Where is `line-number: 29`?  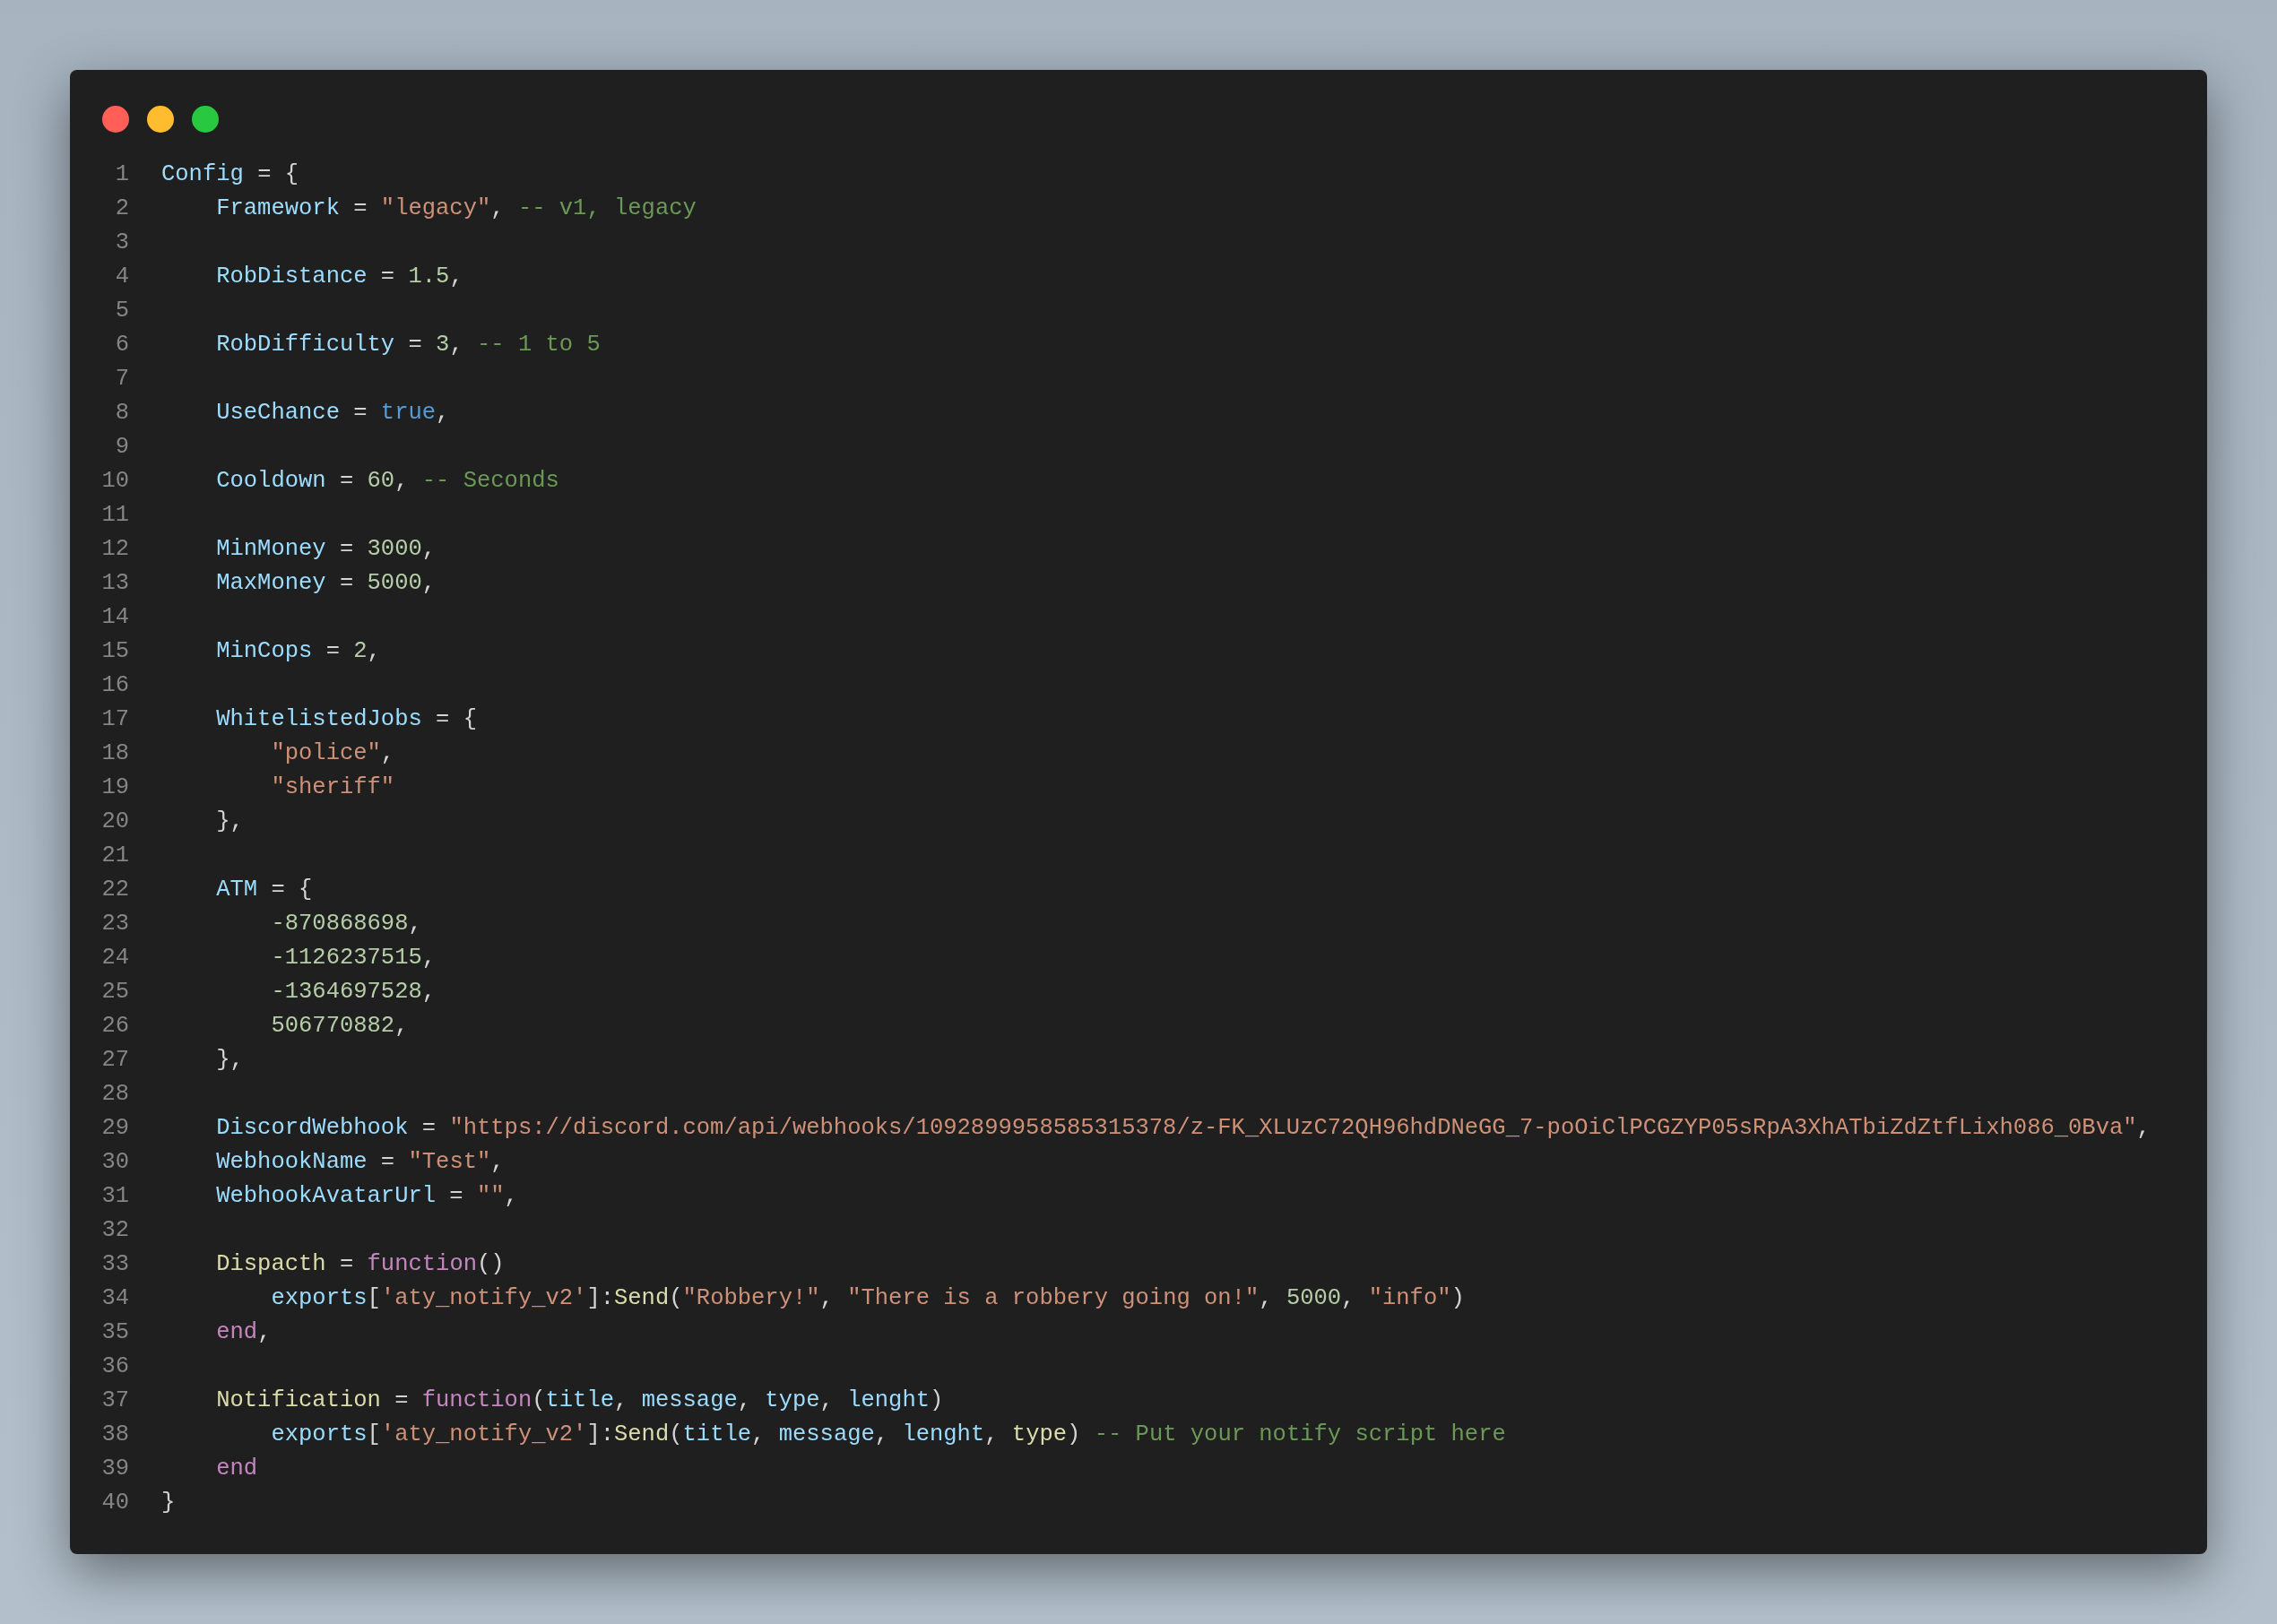
line-number: 29 is located at coordinates (115, 1128).